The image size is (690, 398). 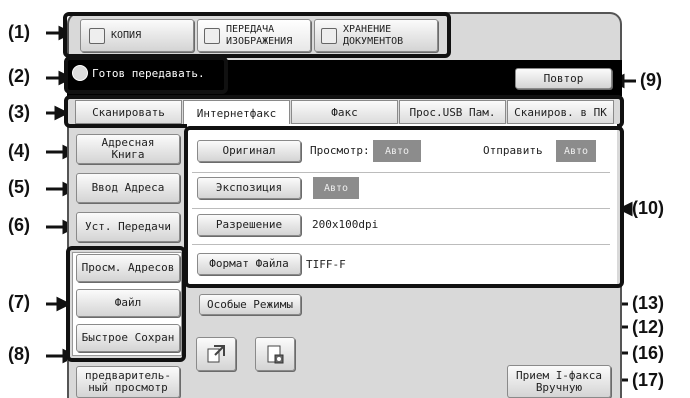 I want to click on callout-16: (16), so click(x=648, y=353).